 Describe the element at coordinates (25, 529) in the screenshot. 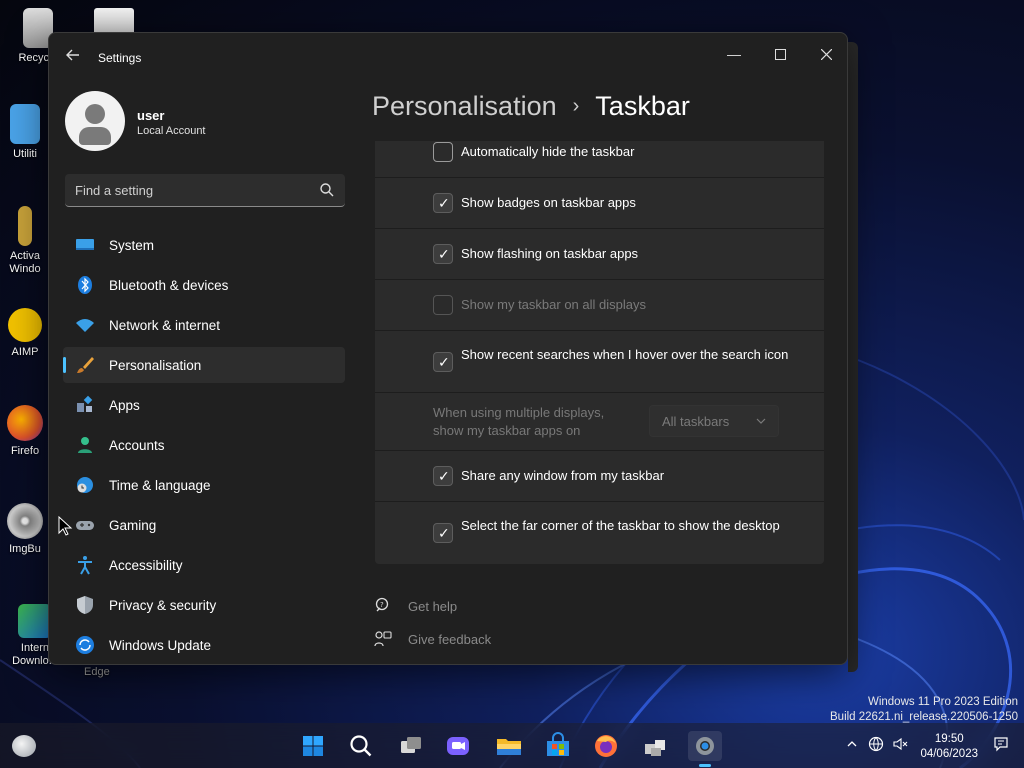

I see `desktop-icon-imgburn: ImgBu` at that location.